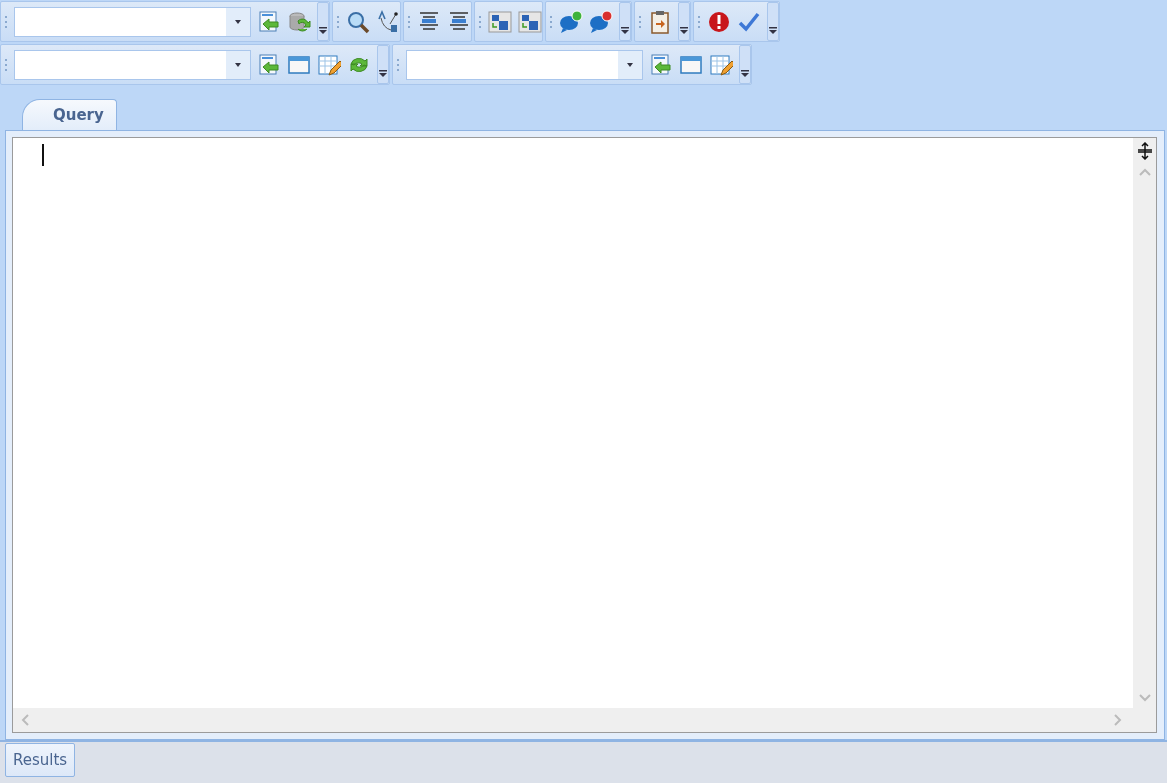 The image size is (1167, 783). What do you see at coordinates (1144, 423) in the screenshot?
I see `vertical-scrollbar` at bounding box center [1144, 423].